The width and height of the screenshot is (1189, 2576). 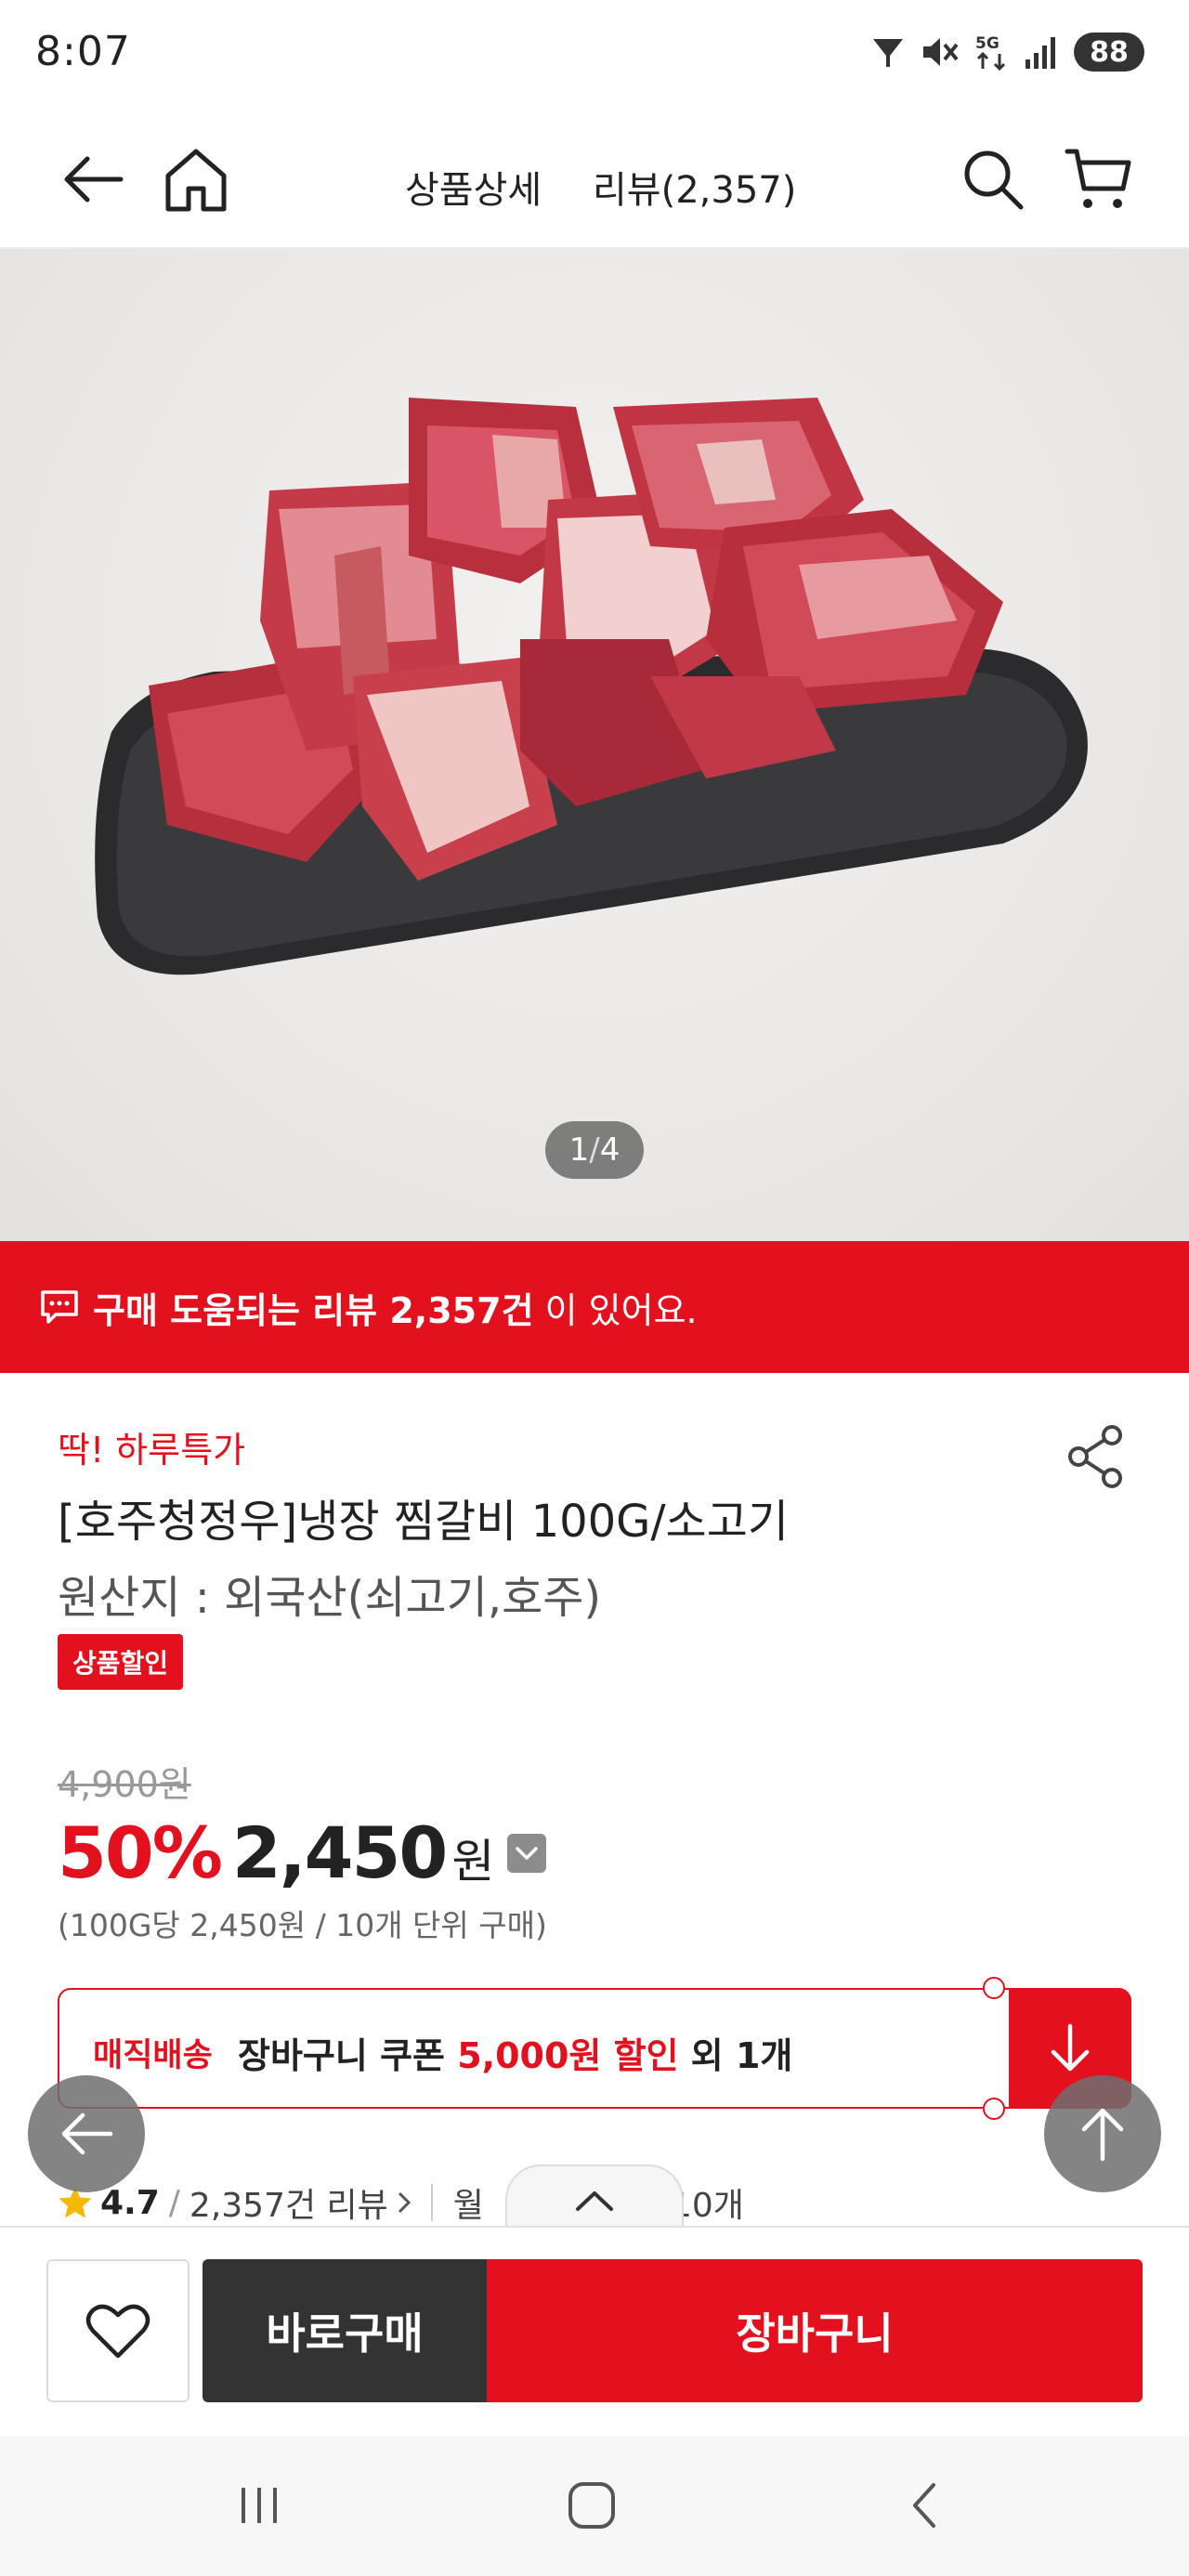 What do you see at coordinates (121, 1662) in the screenshot?
I see `discount-badge: 상품할인` at bounding box center [121, 1662].